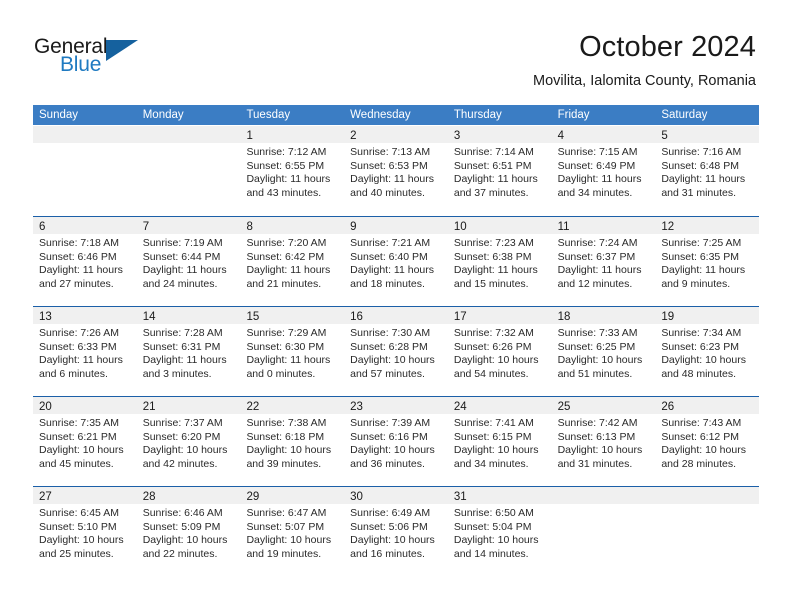 The width and height of the screenshot is (792, 612). I want to click on day-number: 28, so click(149, 497).